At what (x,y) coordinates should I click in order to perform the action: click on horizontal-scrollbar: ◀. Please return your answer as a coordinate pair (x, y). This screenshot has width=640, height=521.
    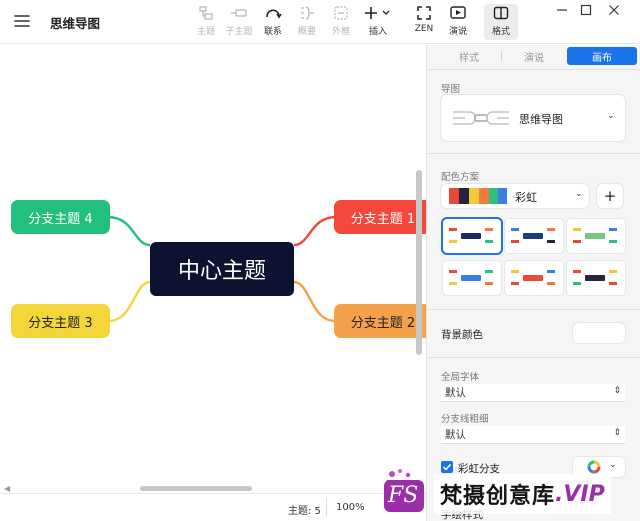
    Looking at the image, I should click on (209, 488).